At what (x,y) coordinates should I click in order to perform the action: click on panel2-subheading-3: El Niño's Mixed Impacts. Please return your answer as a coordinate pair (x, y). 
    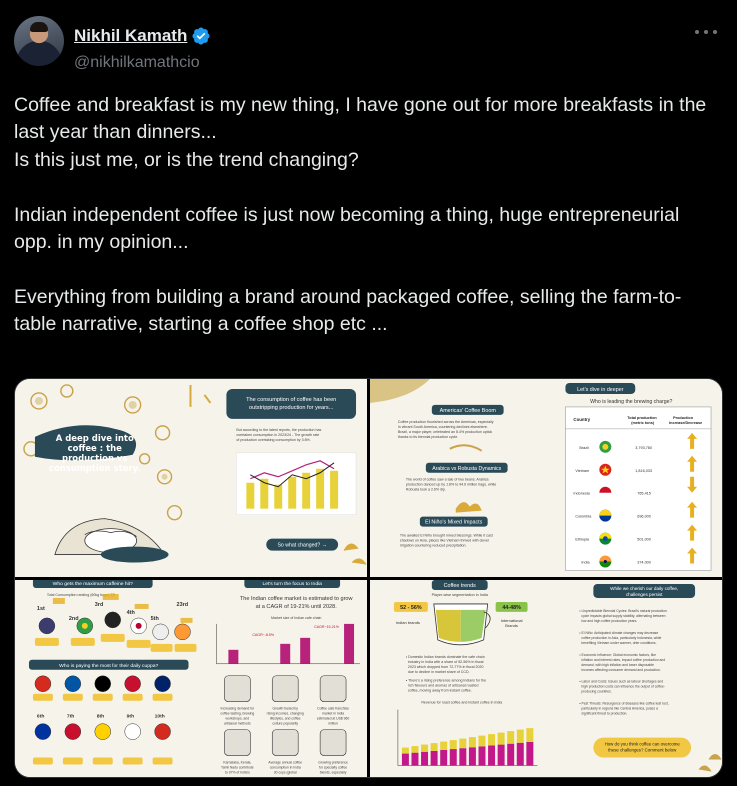
    Looking at the image, I should click on (453, 523).